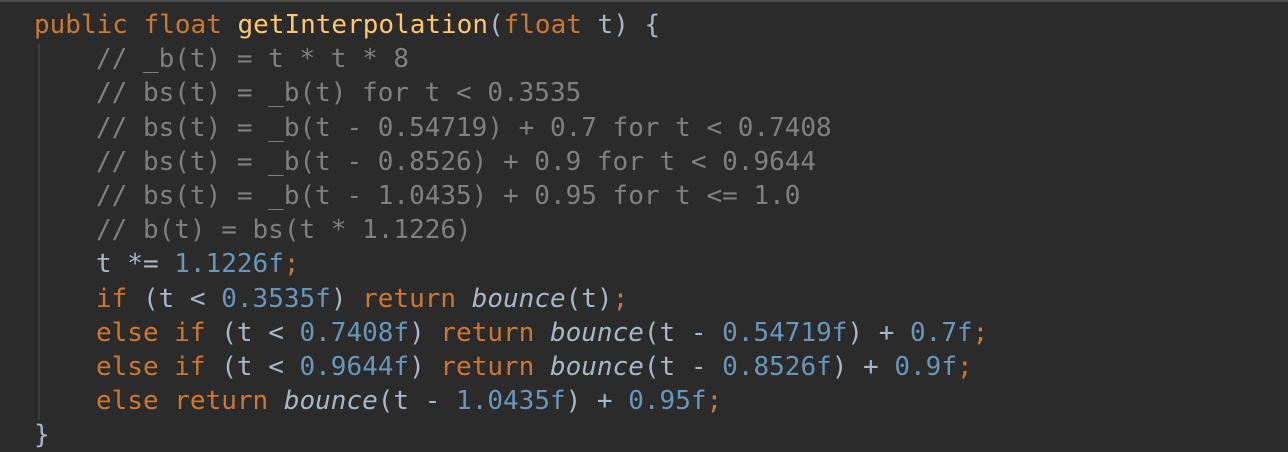  I want to click on number-literal: 0.7408f, so click(354, 332).